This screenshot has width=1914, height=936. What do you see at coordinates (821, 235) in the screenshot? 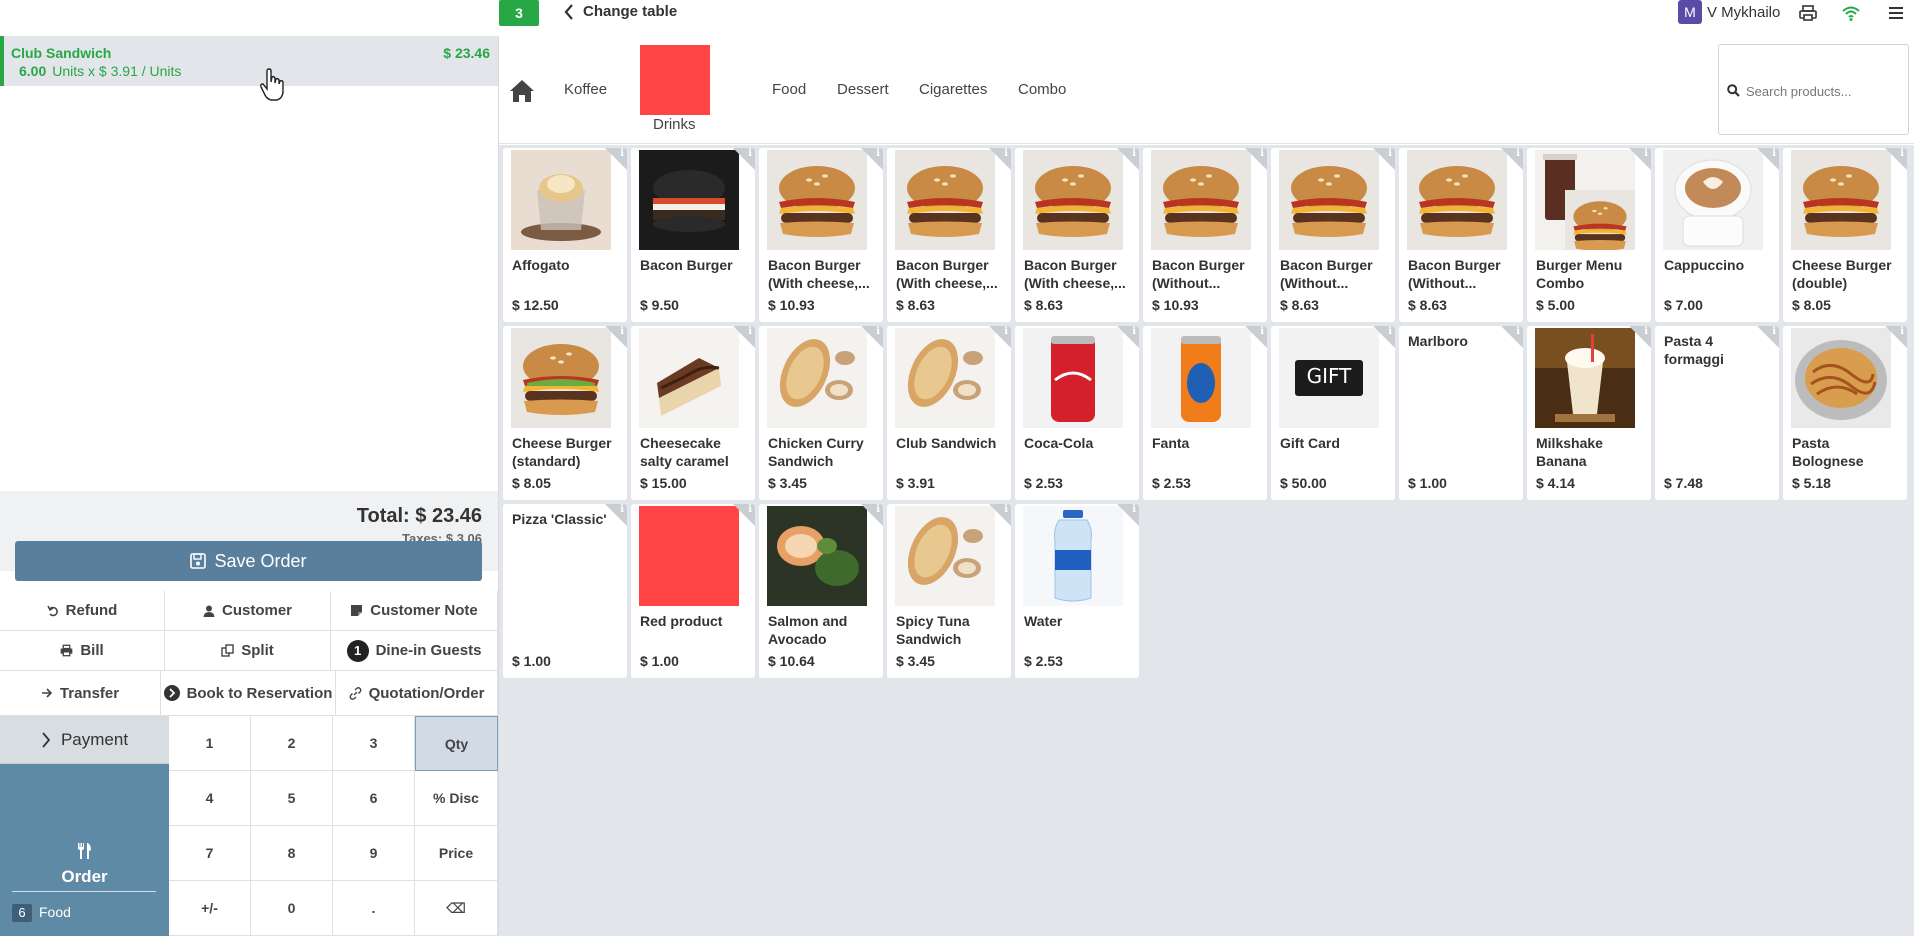
I see `product-card: i Bacon Burger (With cheese,... $ 10.93` at bounding box center [821, 235].